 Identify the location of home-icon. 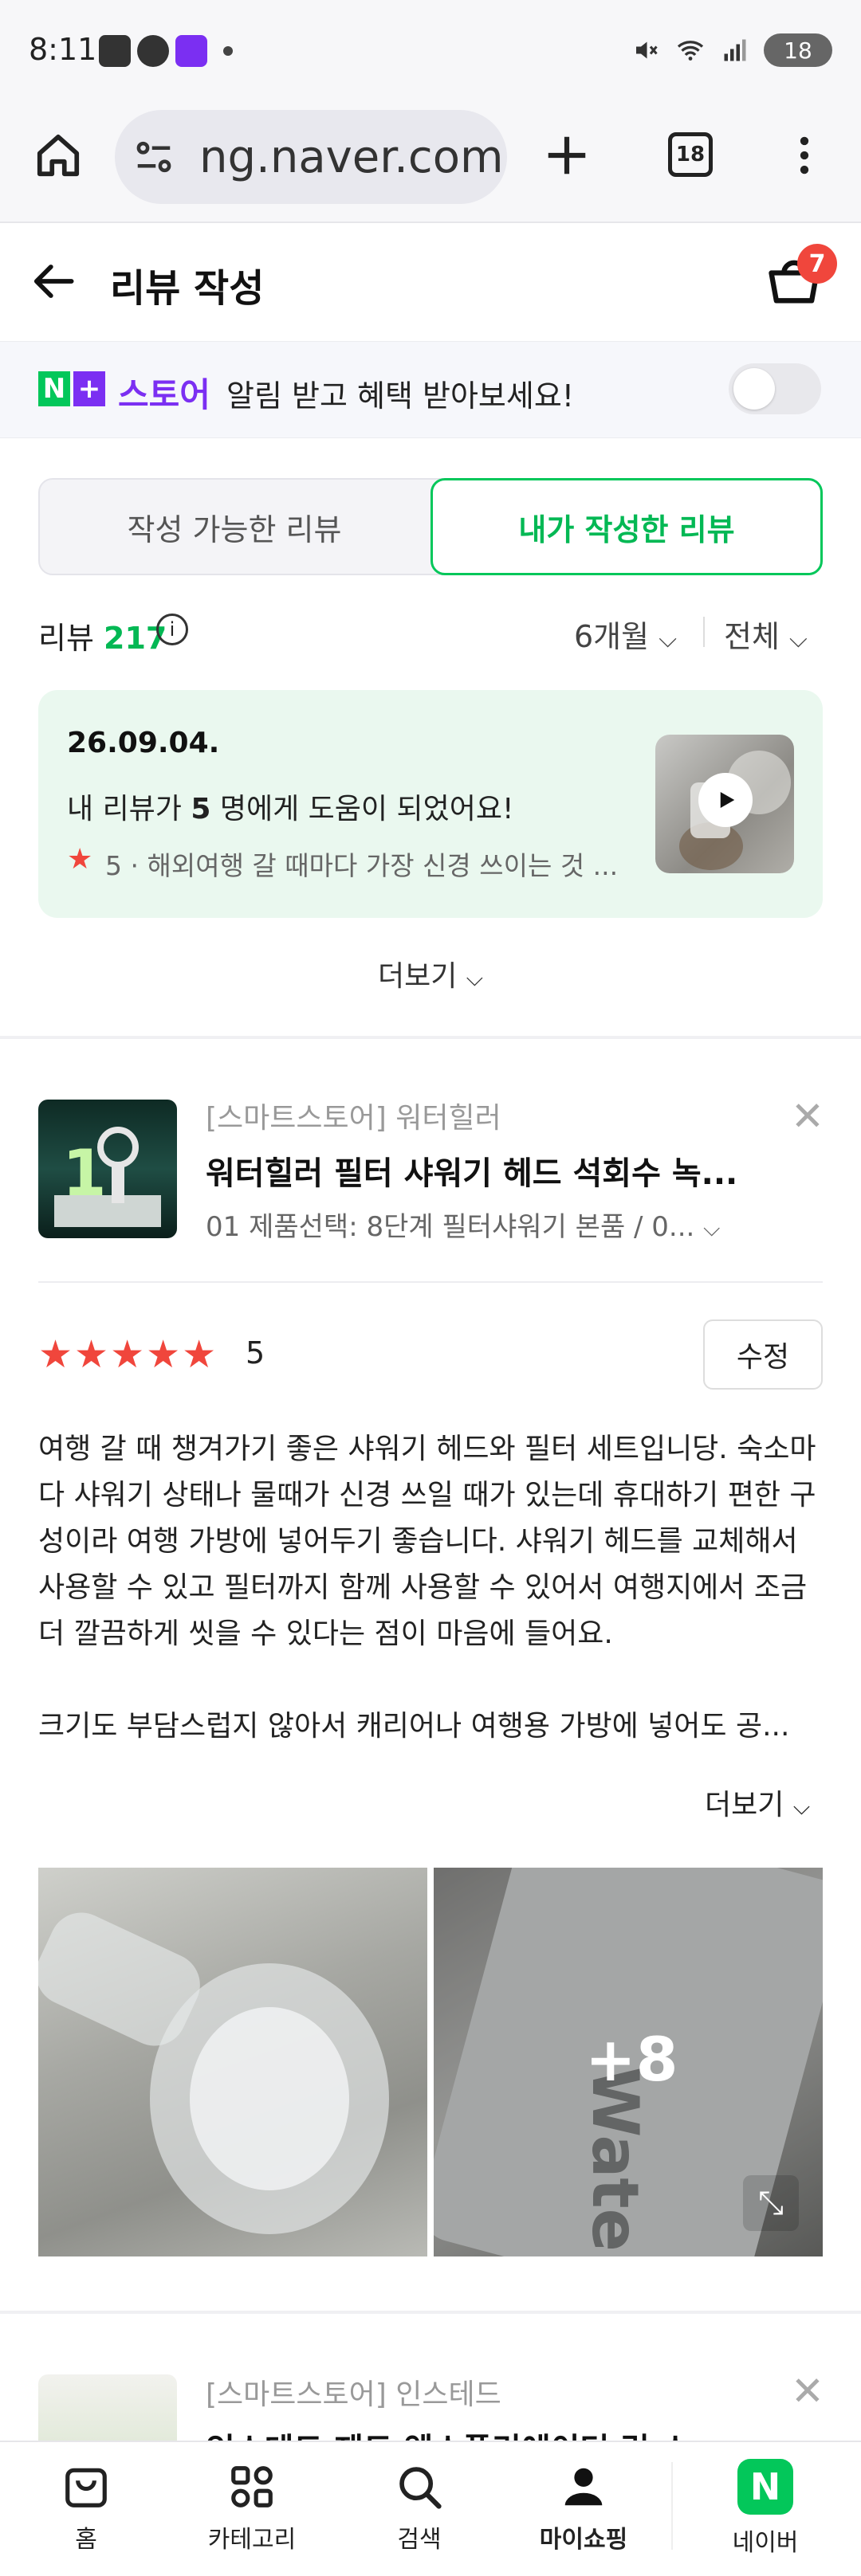
(58, 155).